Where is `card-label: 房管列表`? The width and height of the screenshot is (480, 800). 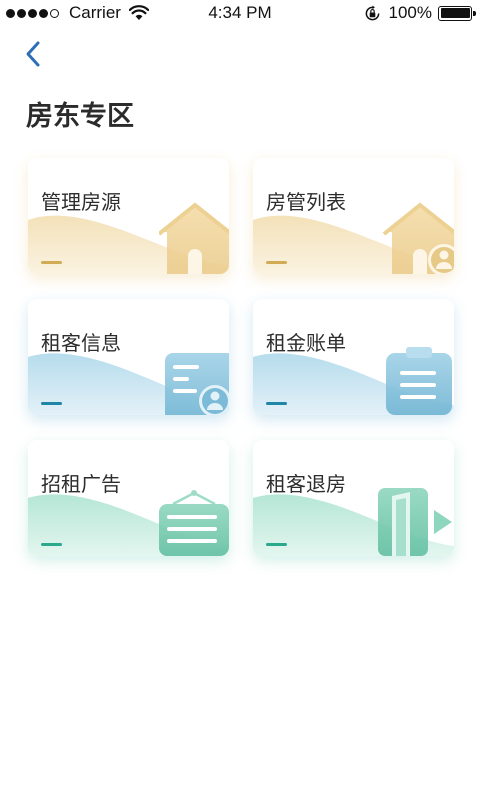 card-label: 房管列表 is located at coordinates (306, 202).